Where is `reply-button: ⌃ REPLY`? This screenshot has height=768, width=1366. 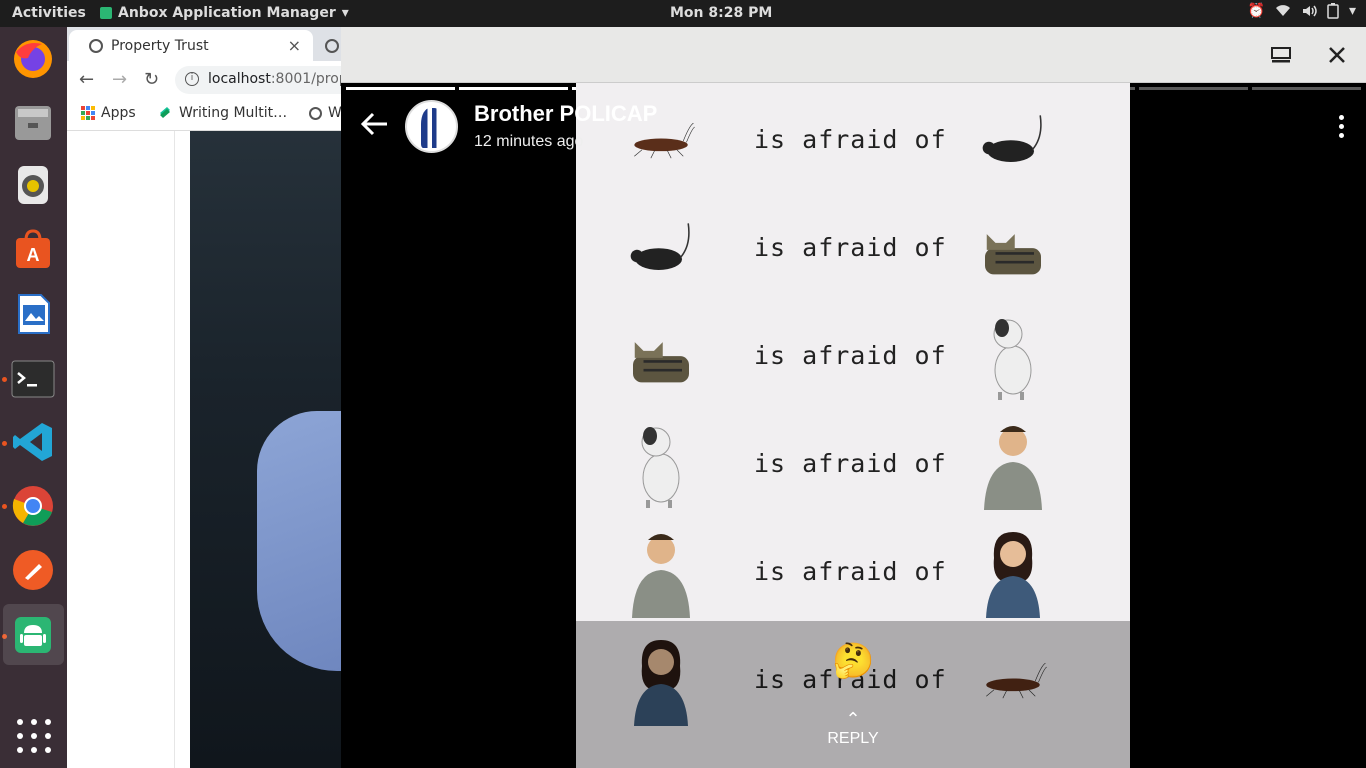 reply-button: ⌃ REPLY is located at coordinates (853, 728).